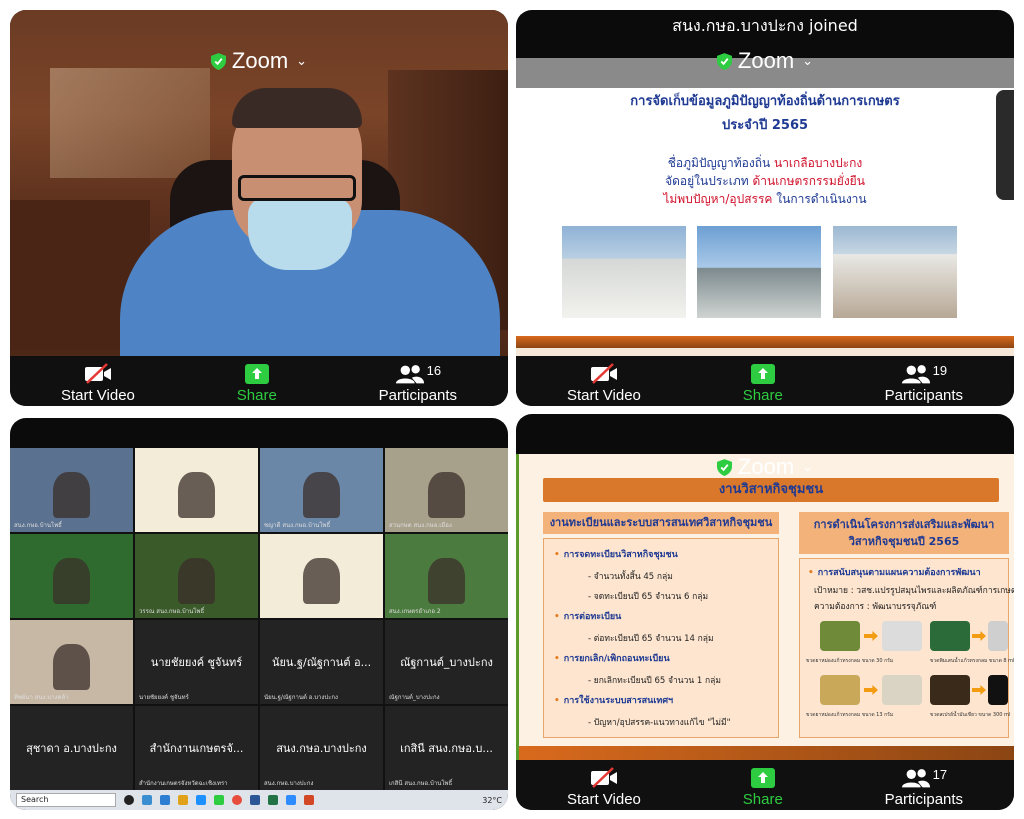 The image size is (1024, 819). What do you see at coordinates (309, 800) in the screenshot?
I see `powerpoint-icon` at bounding box center [309, 800].